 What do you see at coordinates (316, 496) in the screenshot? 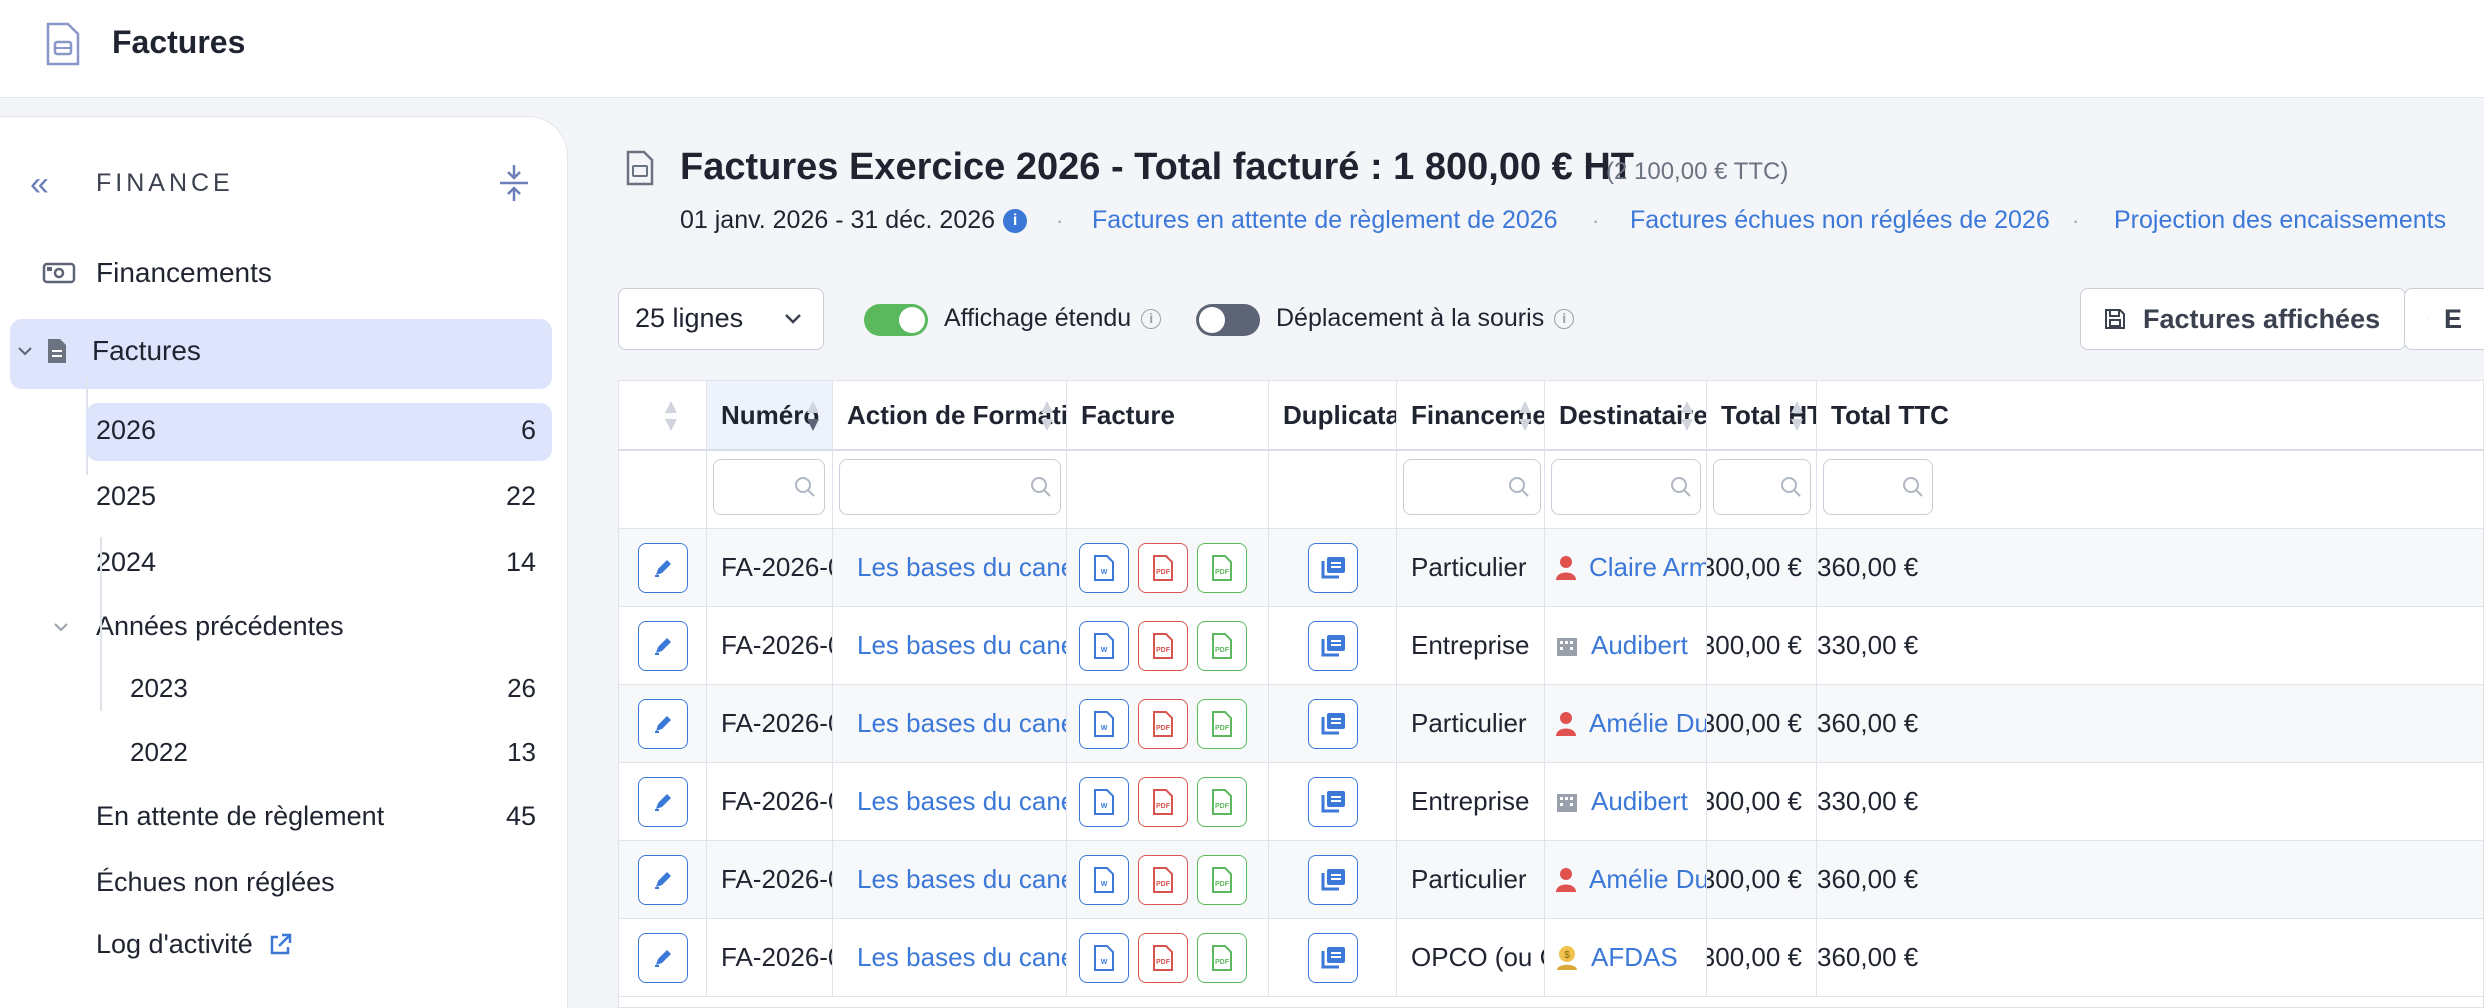
I see `sidebar-year-2025: 2025 22` at bounding box center [316, 496].